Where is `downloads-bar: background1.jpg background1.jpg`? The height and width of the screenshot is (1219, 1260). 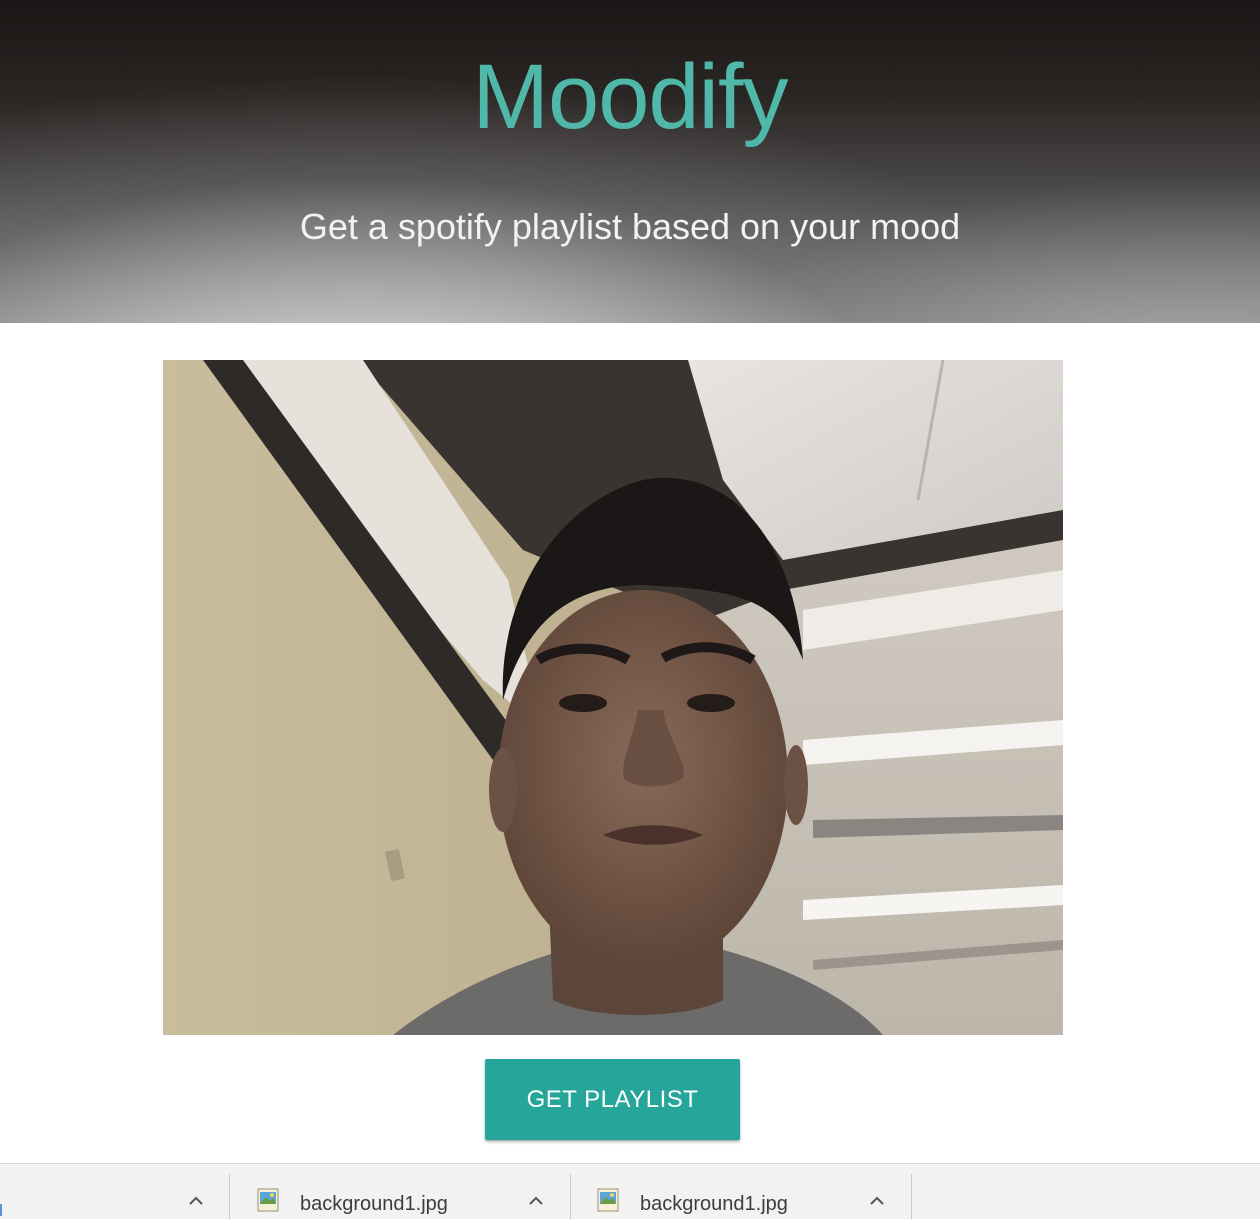 downloads-bar: background1.jpg background1.jpg is located at coordinates (630, 1191).